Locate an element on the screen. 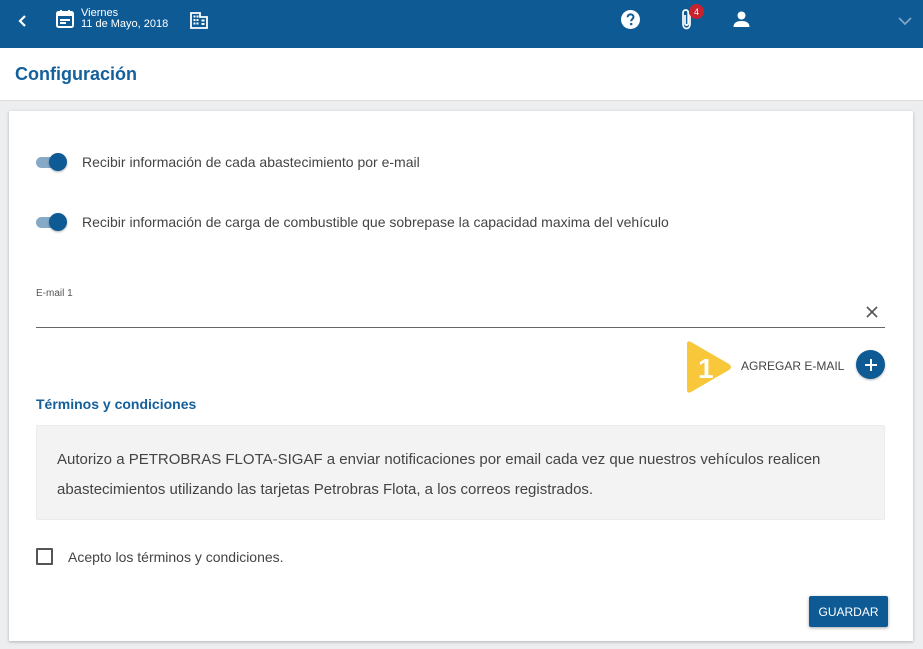 The image size is (923, 649). close-icon is located at coordinates (872, 312).